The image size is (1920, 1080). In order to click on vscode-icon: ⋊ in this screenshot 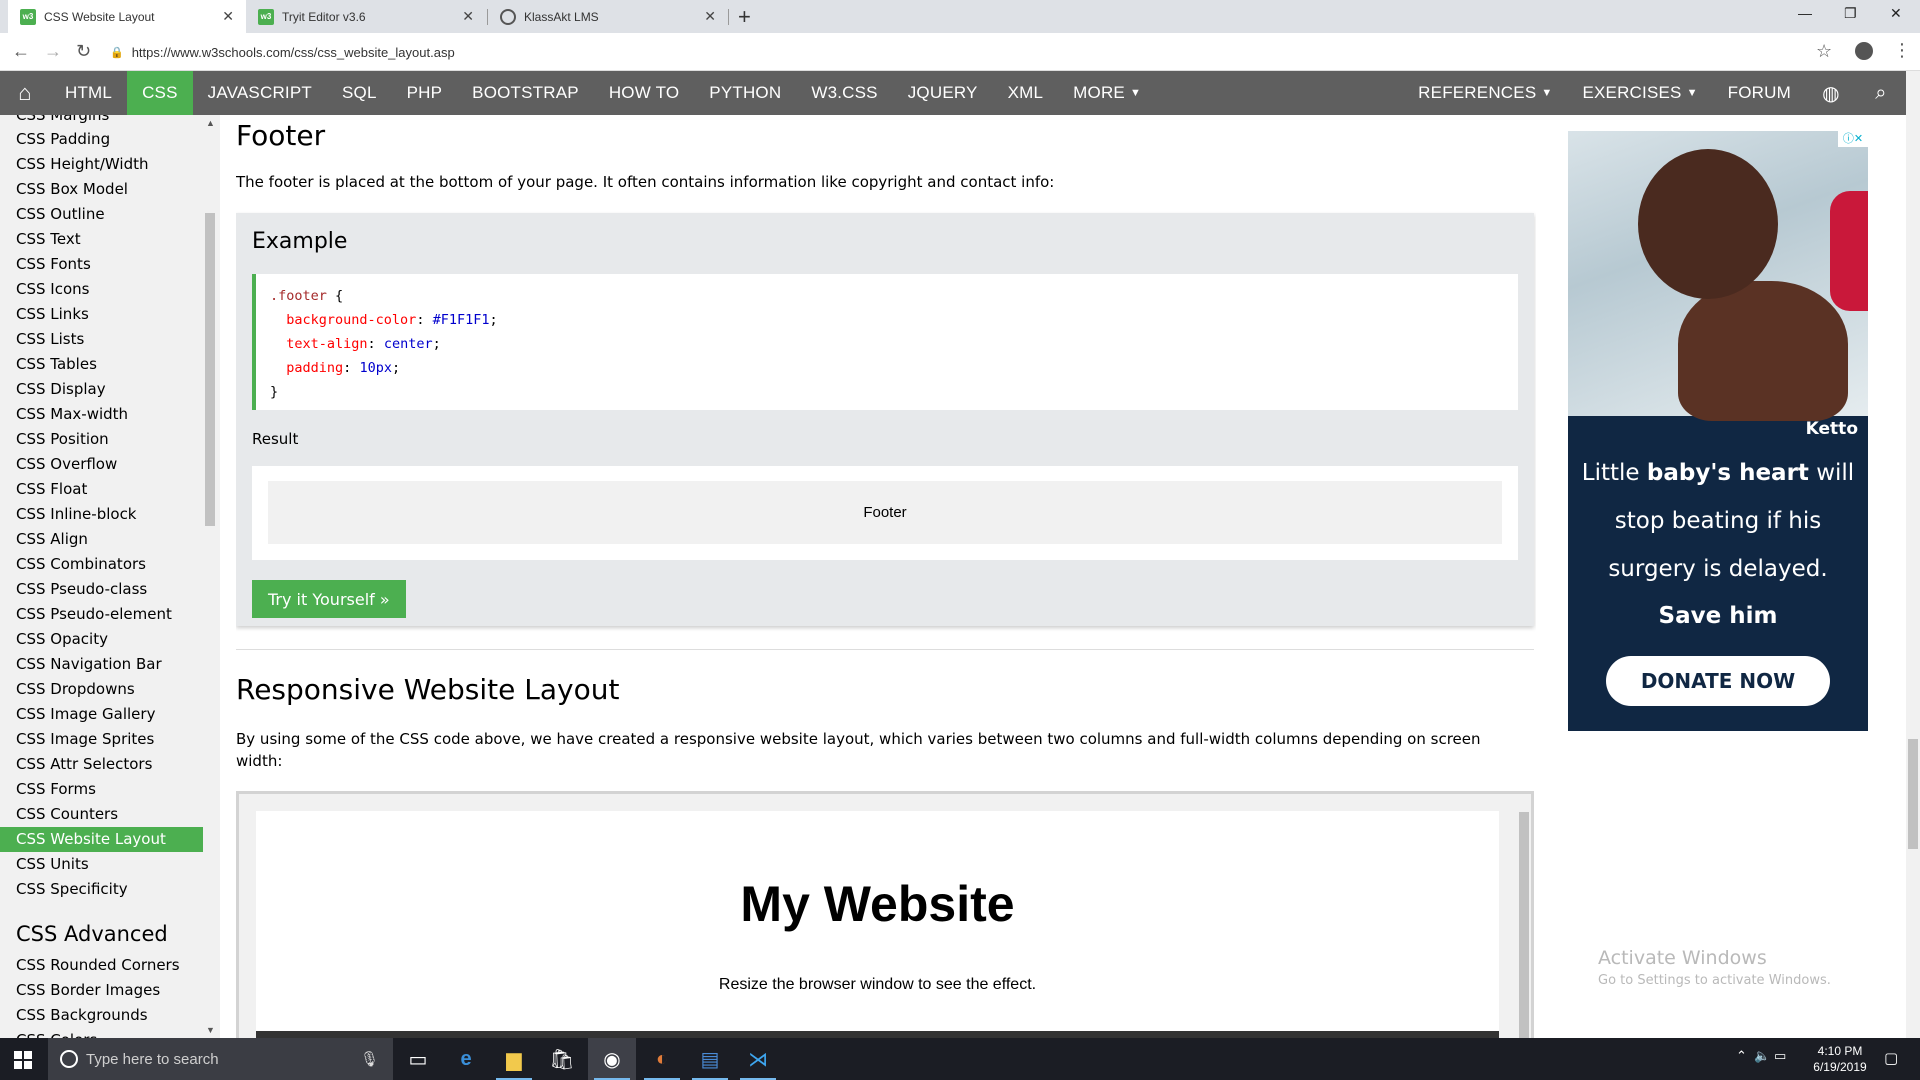, I will do `click(758, 1059)`.